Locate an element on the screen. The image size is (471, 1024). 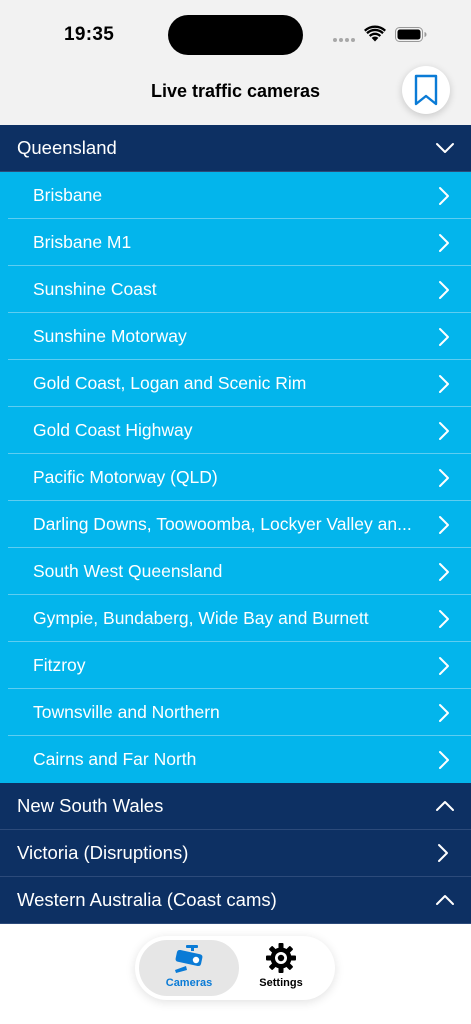
list-item-label: Townsville and Northern is located at coordinates (126, 712).